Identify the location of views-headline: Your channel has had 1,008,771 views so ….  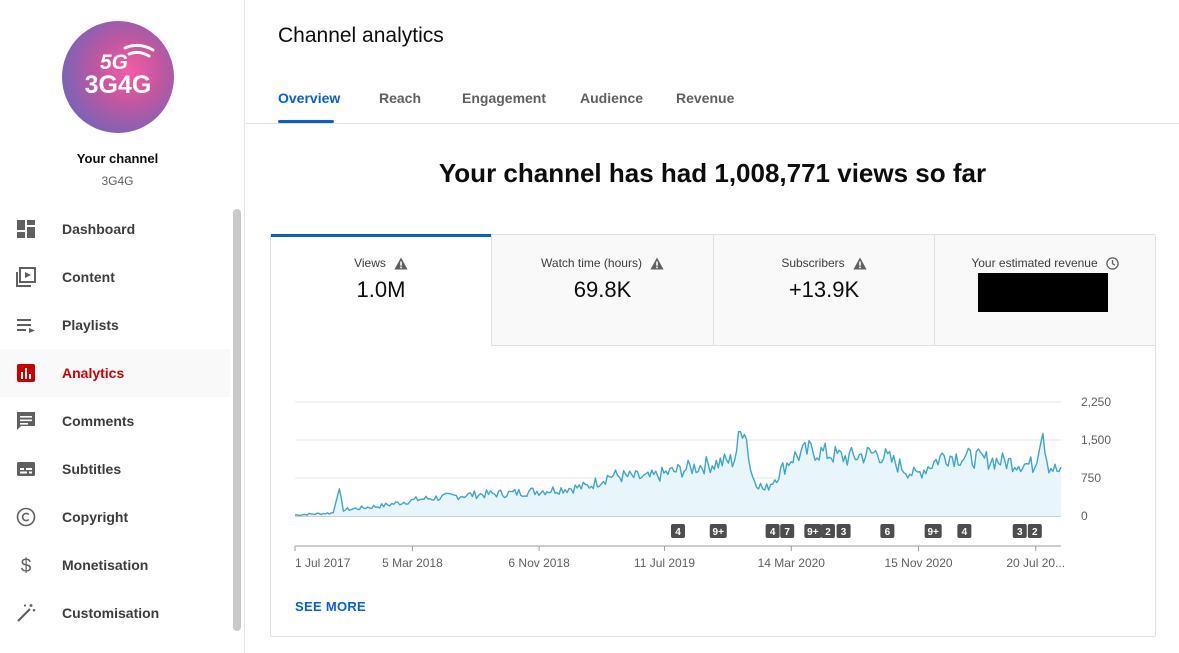
(712, 173).